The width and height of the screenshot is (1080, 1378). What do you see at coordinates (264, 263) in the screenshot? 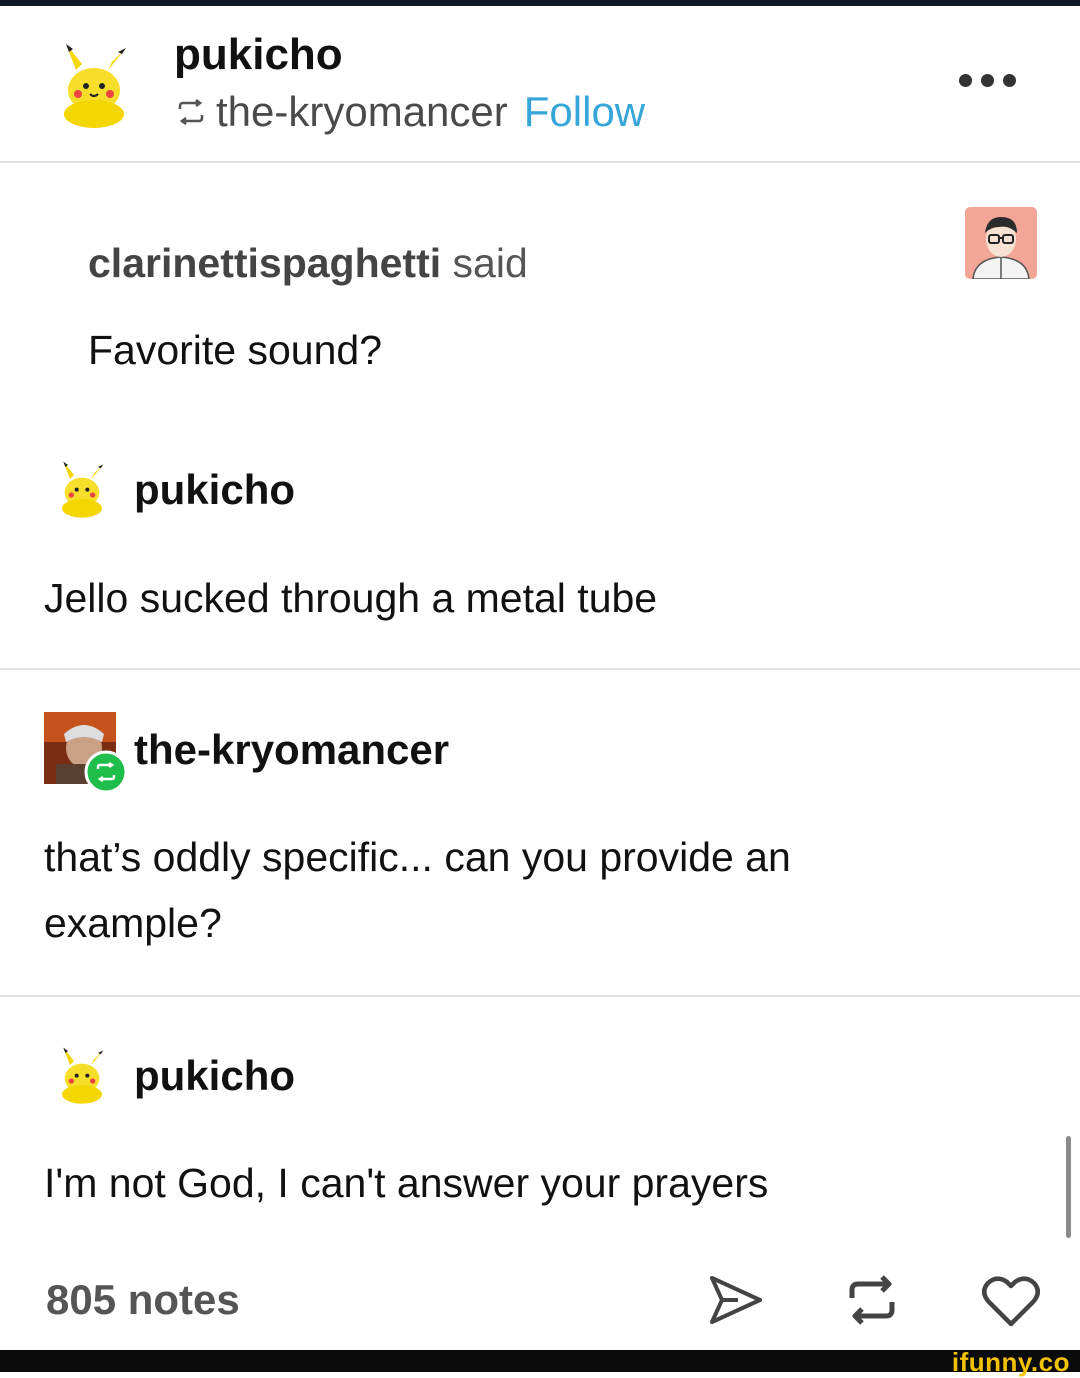
I see `asker-name: clarinettispaghetti` at bounding box center [264, 263].